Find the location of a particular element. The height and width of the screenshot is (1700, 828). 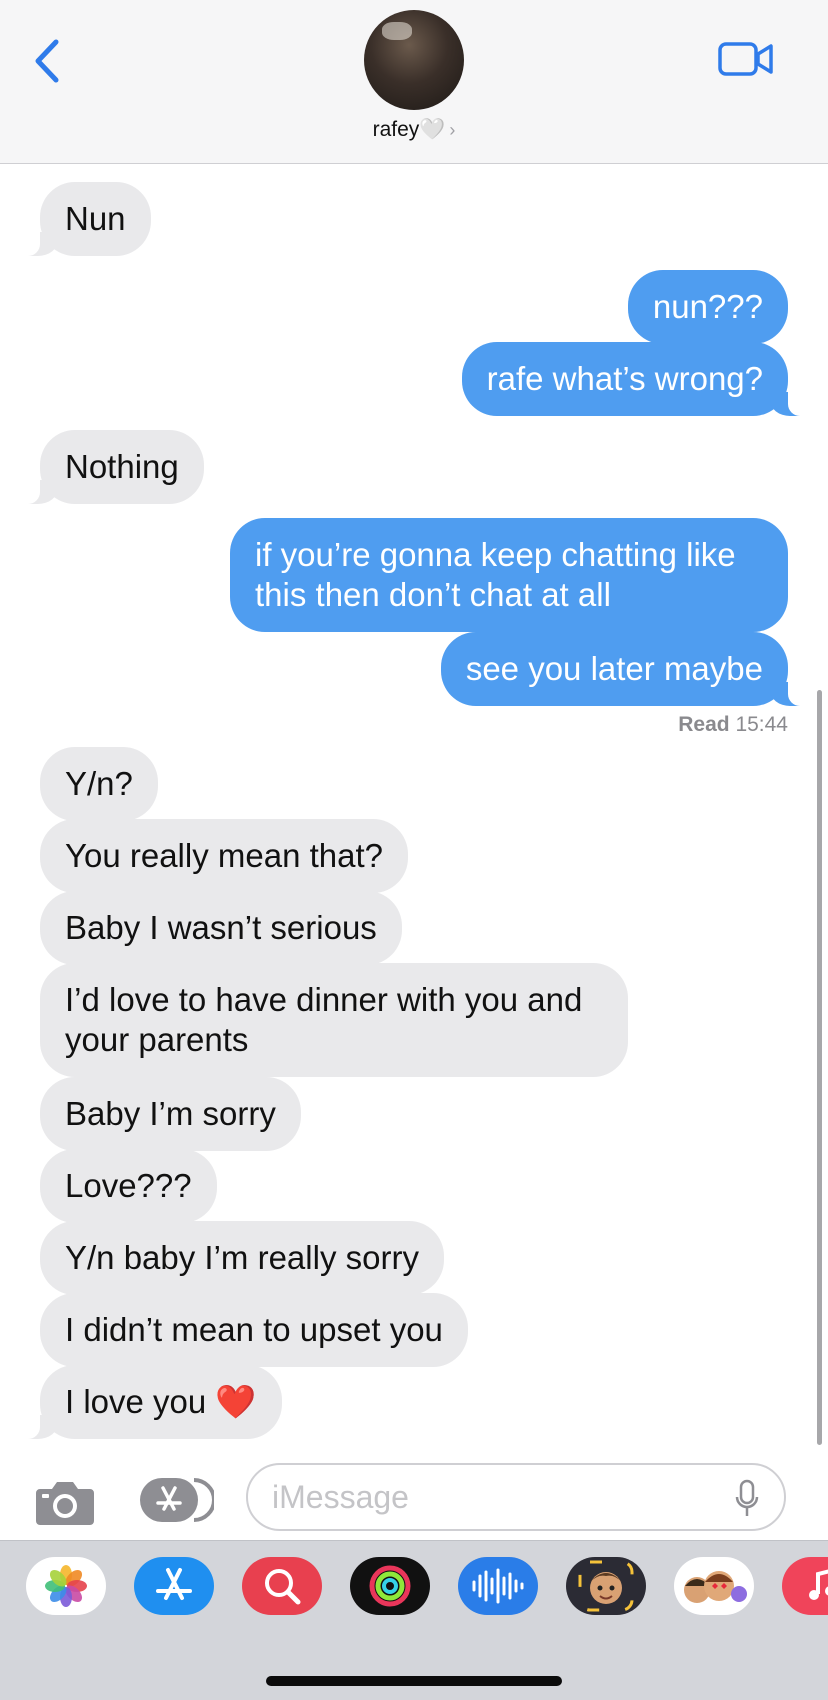

read-receipt: Read 15:44 is located at coordinates (733, 725).